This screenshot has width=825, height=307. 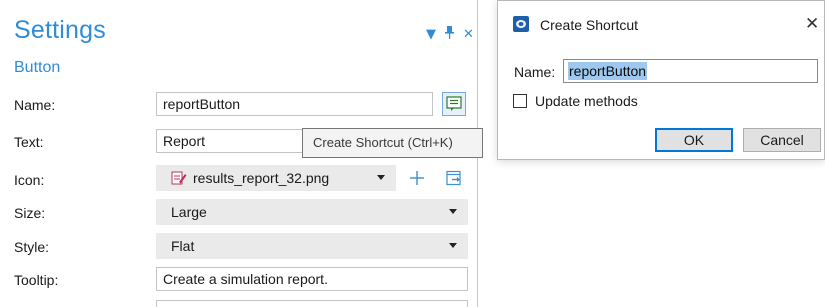 What do you see at coordinates (37, 67) in the screenshot?
I see `settings-subtitle: Button` at bounding box center [37, 67].